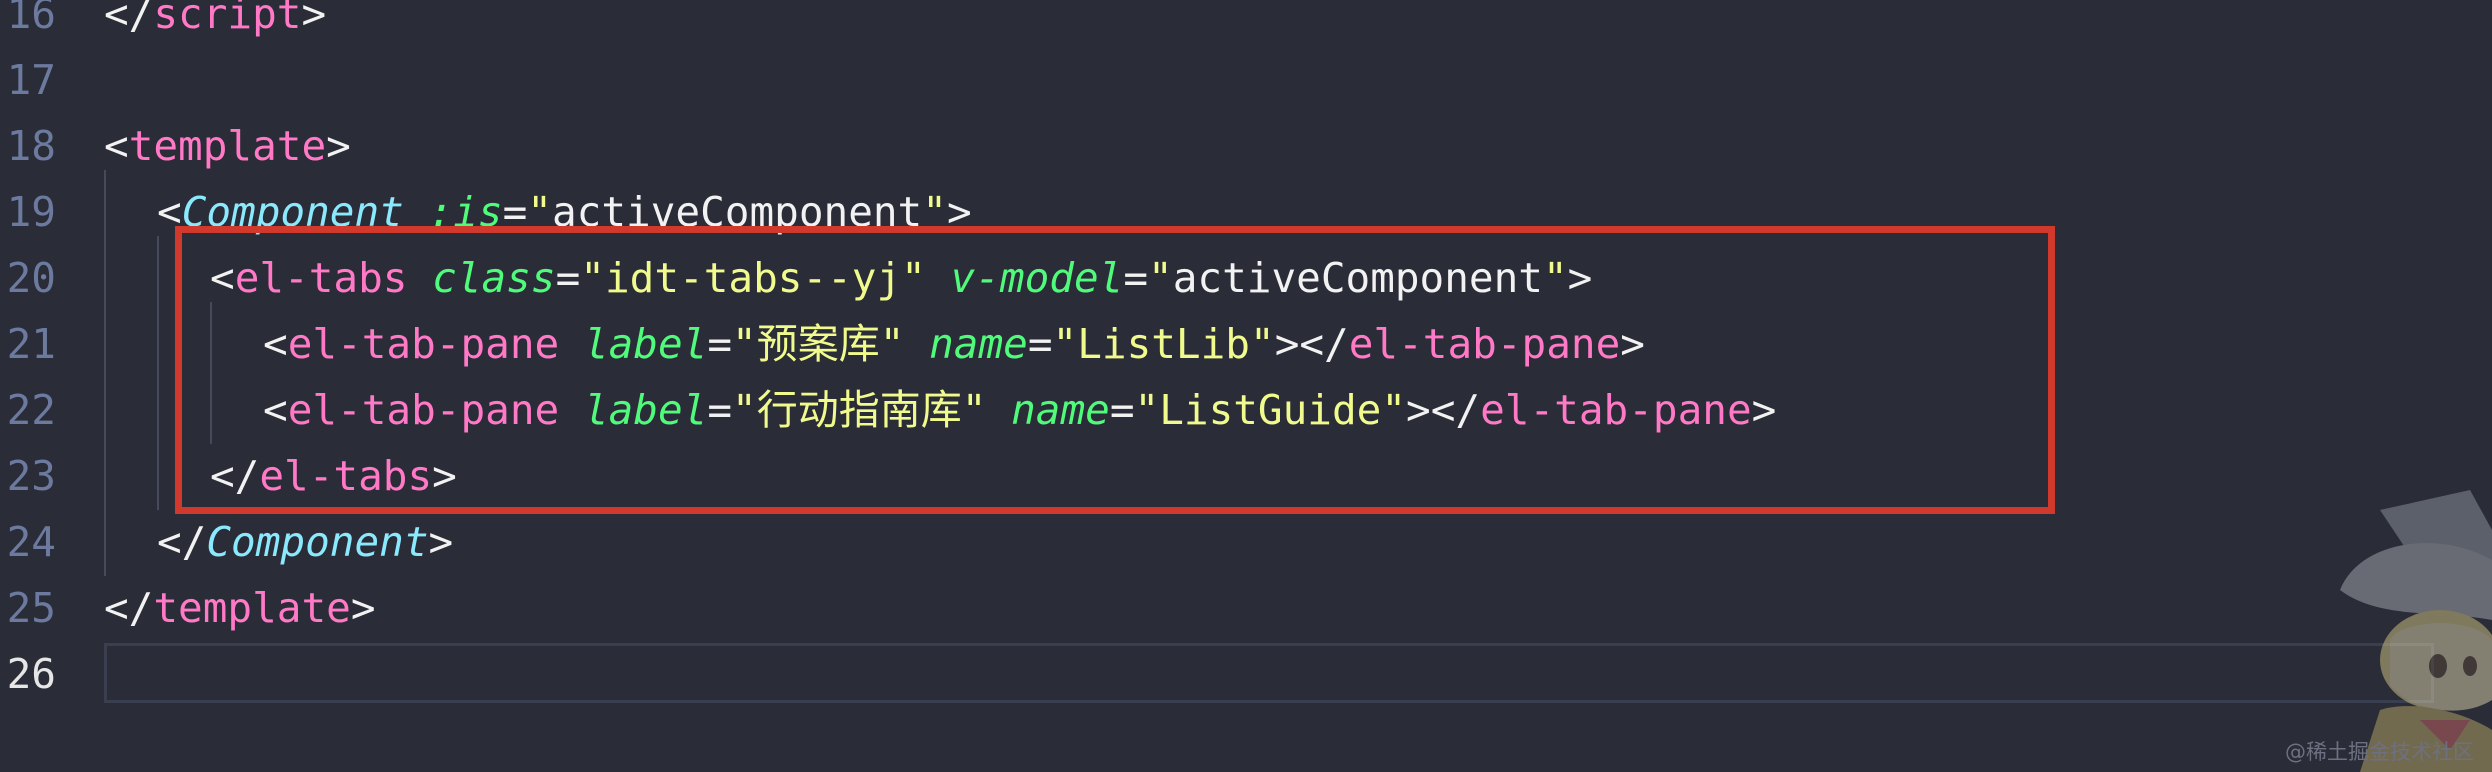  I want to click on line-number: 18, so click(31, 146).